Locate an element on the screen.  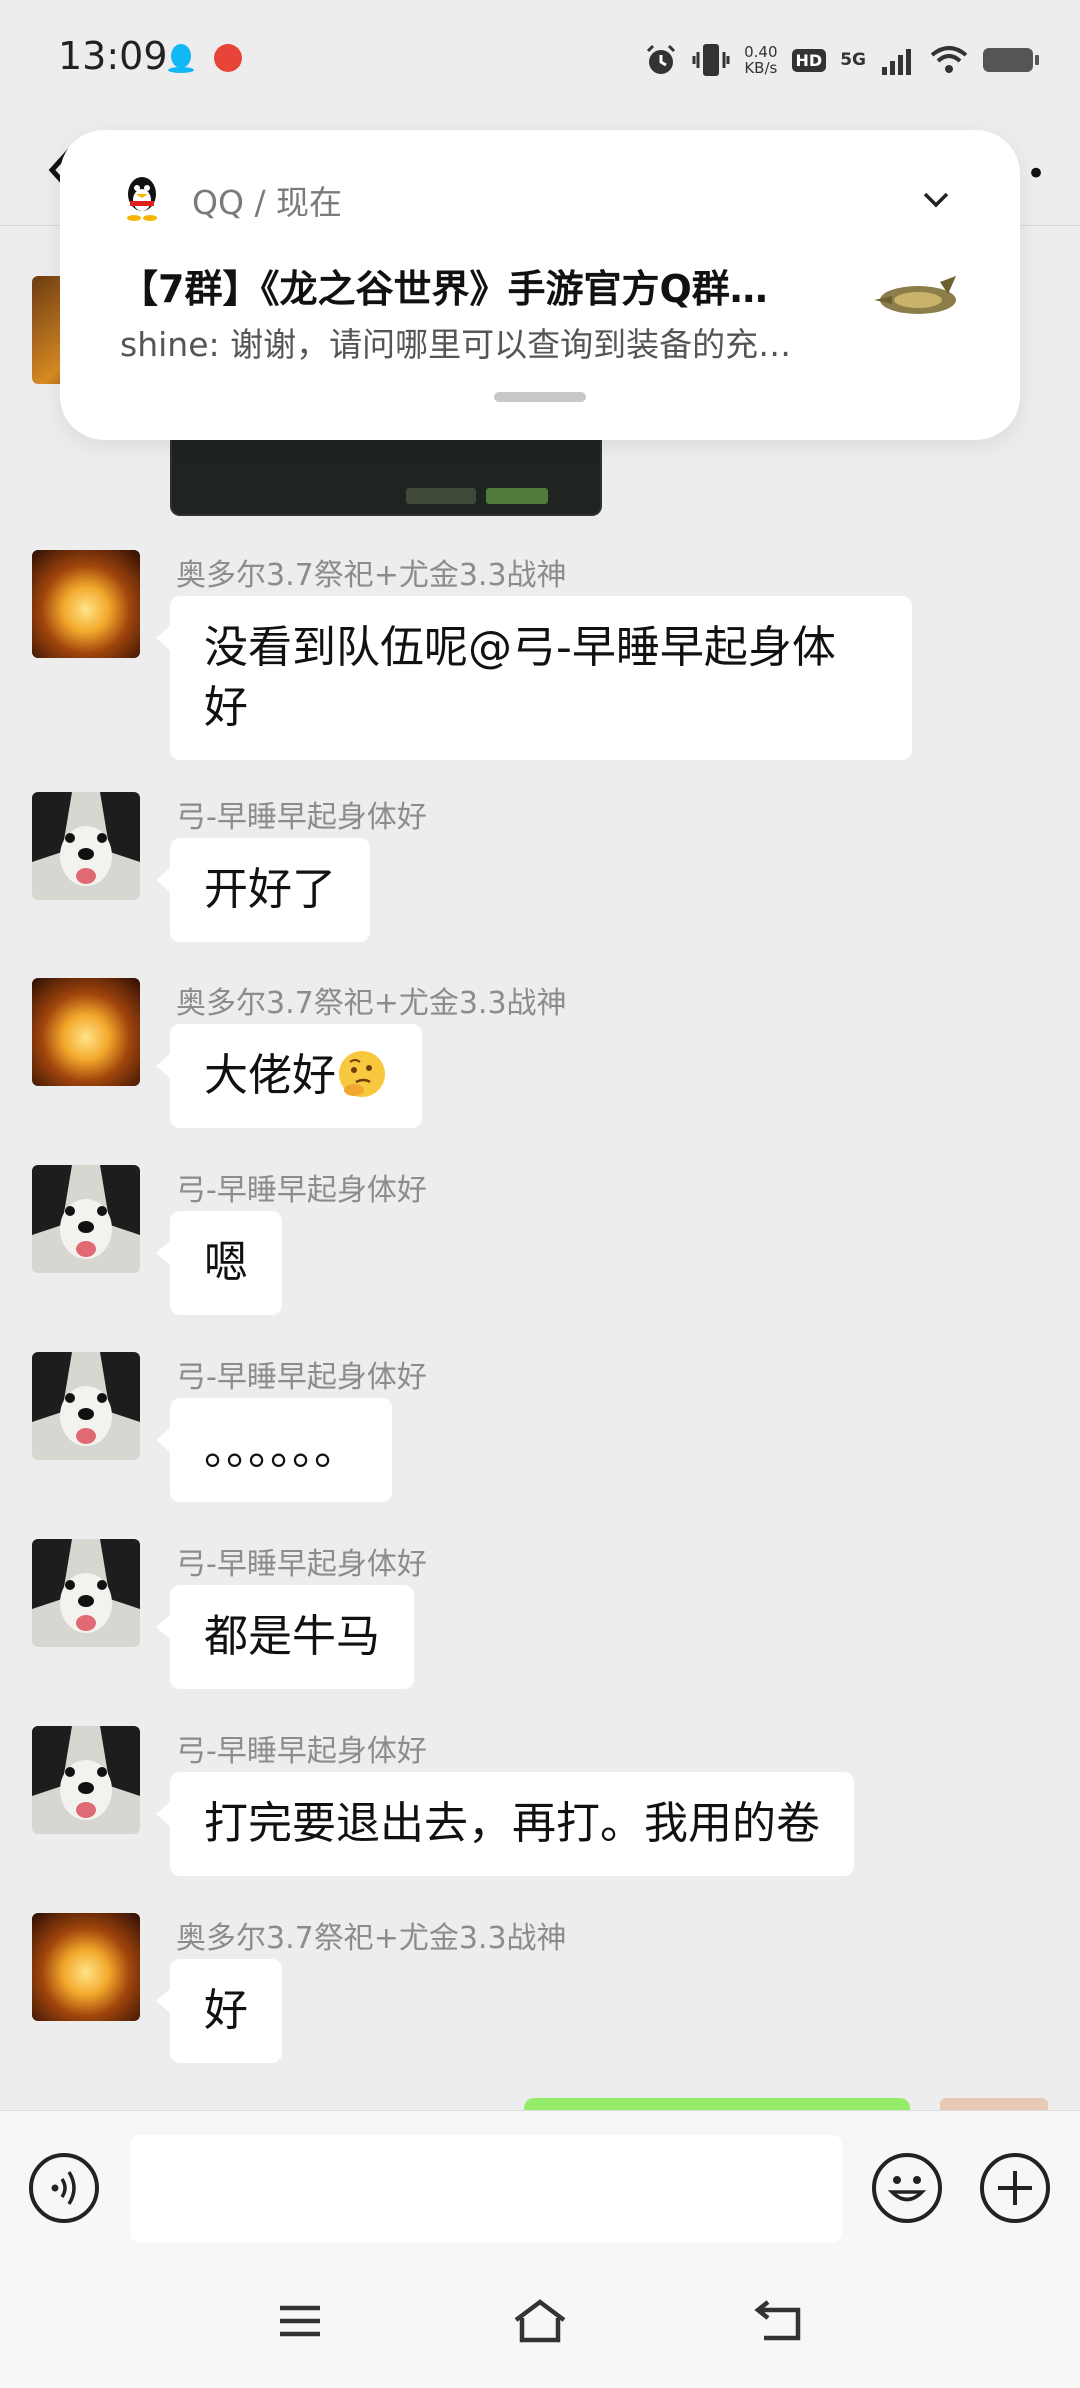
app-notification-icon is located at coordinates (228, 58).